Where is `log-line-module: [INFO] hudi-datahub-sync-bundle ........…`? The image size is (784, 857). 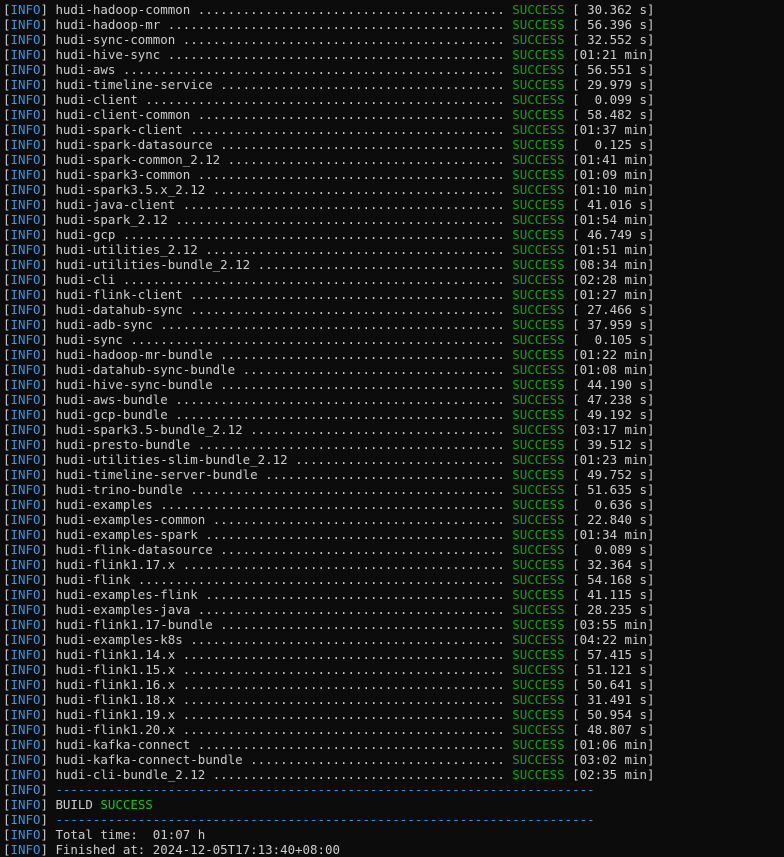 log-line-module: [INFO] hudi-datahub-sync-bundle ........… is located at coordinates (392, 369).